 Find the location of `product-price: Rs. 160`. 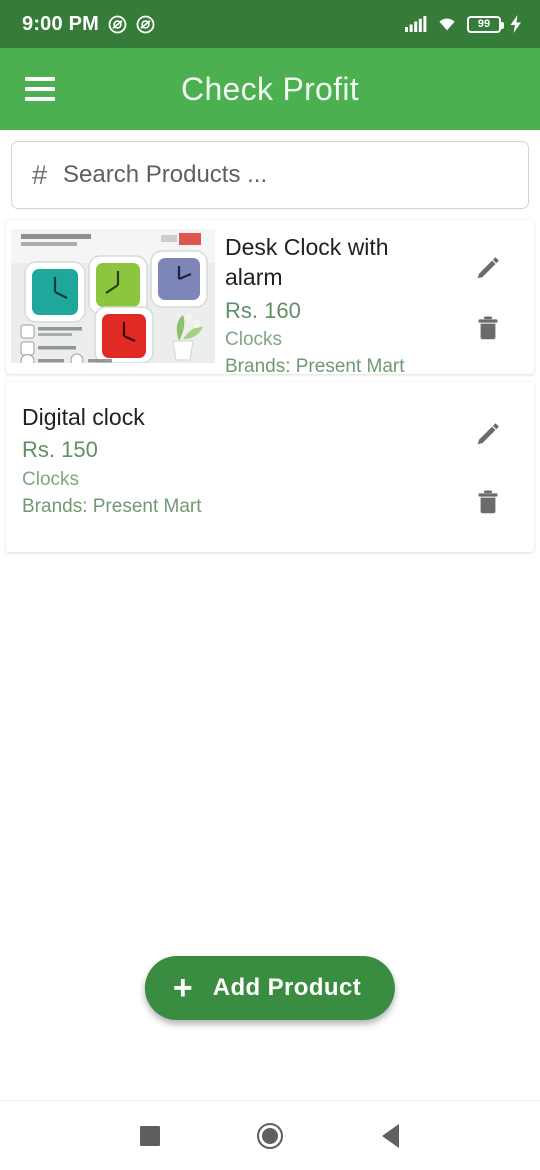

product-price: Rs. 160 is located at coordinates (263, 310).